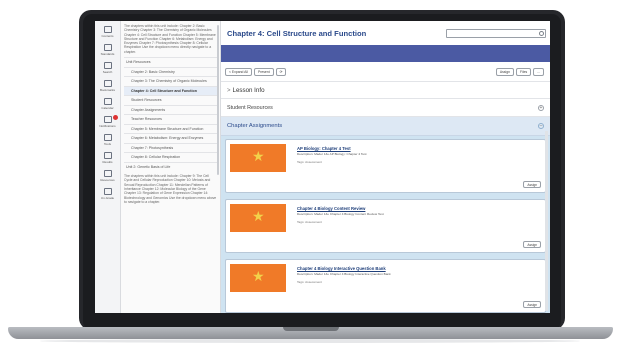 This screenshot has height=345, width=621. Describe the element at coordinates (385, 126) in the screenshot. I see `chapter-assignments-header: Chapter Assignments –` at that location.